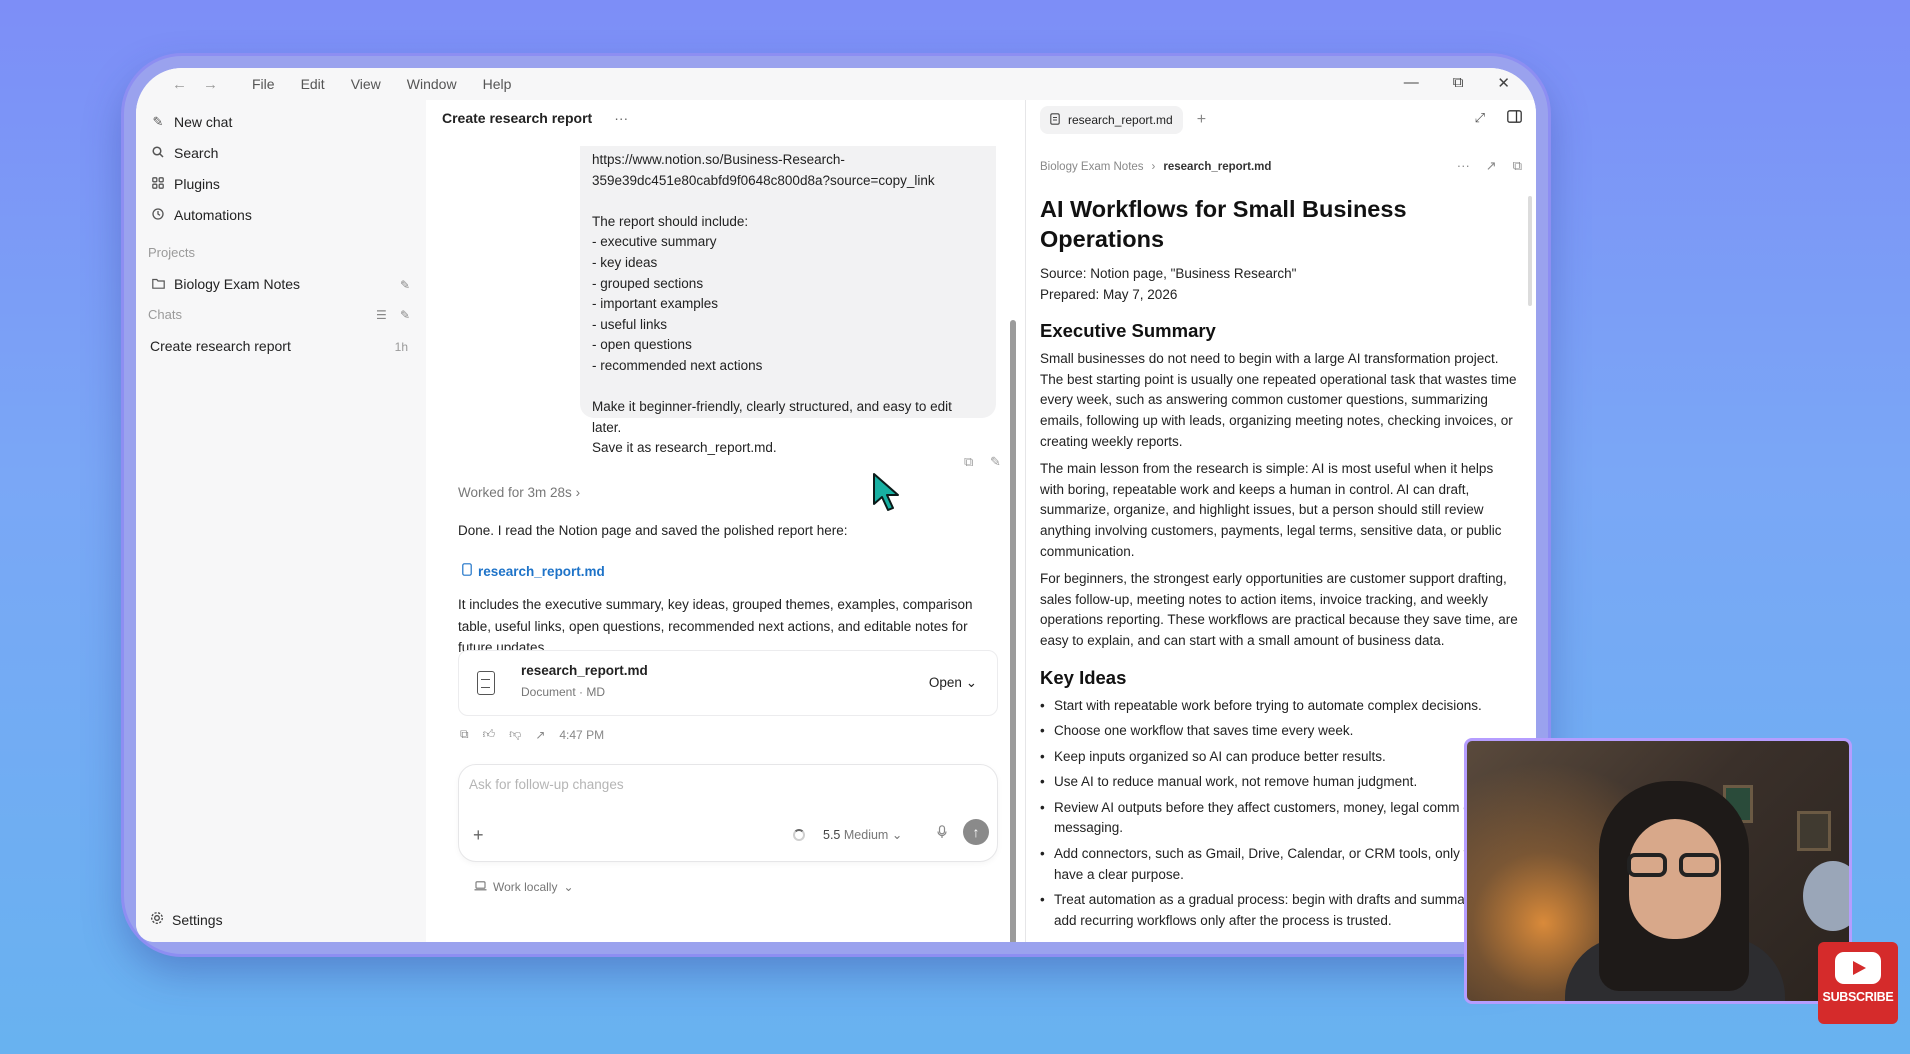 The image size is (1910, 1054). I want to click on sidebar-item-label: Create research report, so click(220, 346).